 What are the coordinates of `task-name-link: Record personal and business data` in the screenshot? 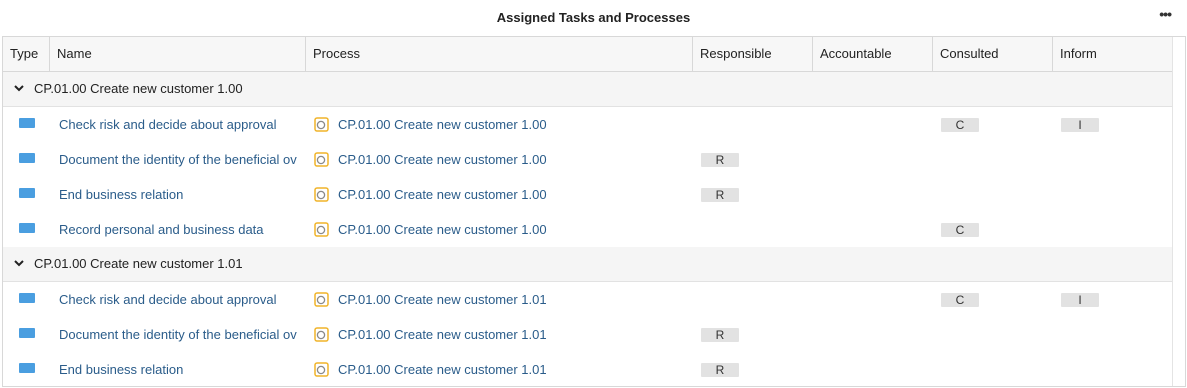 It's located at (180, 229).